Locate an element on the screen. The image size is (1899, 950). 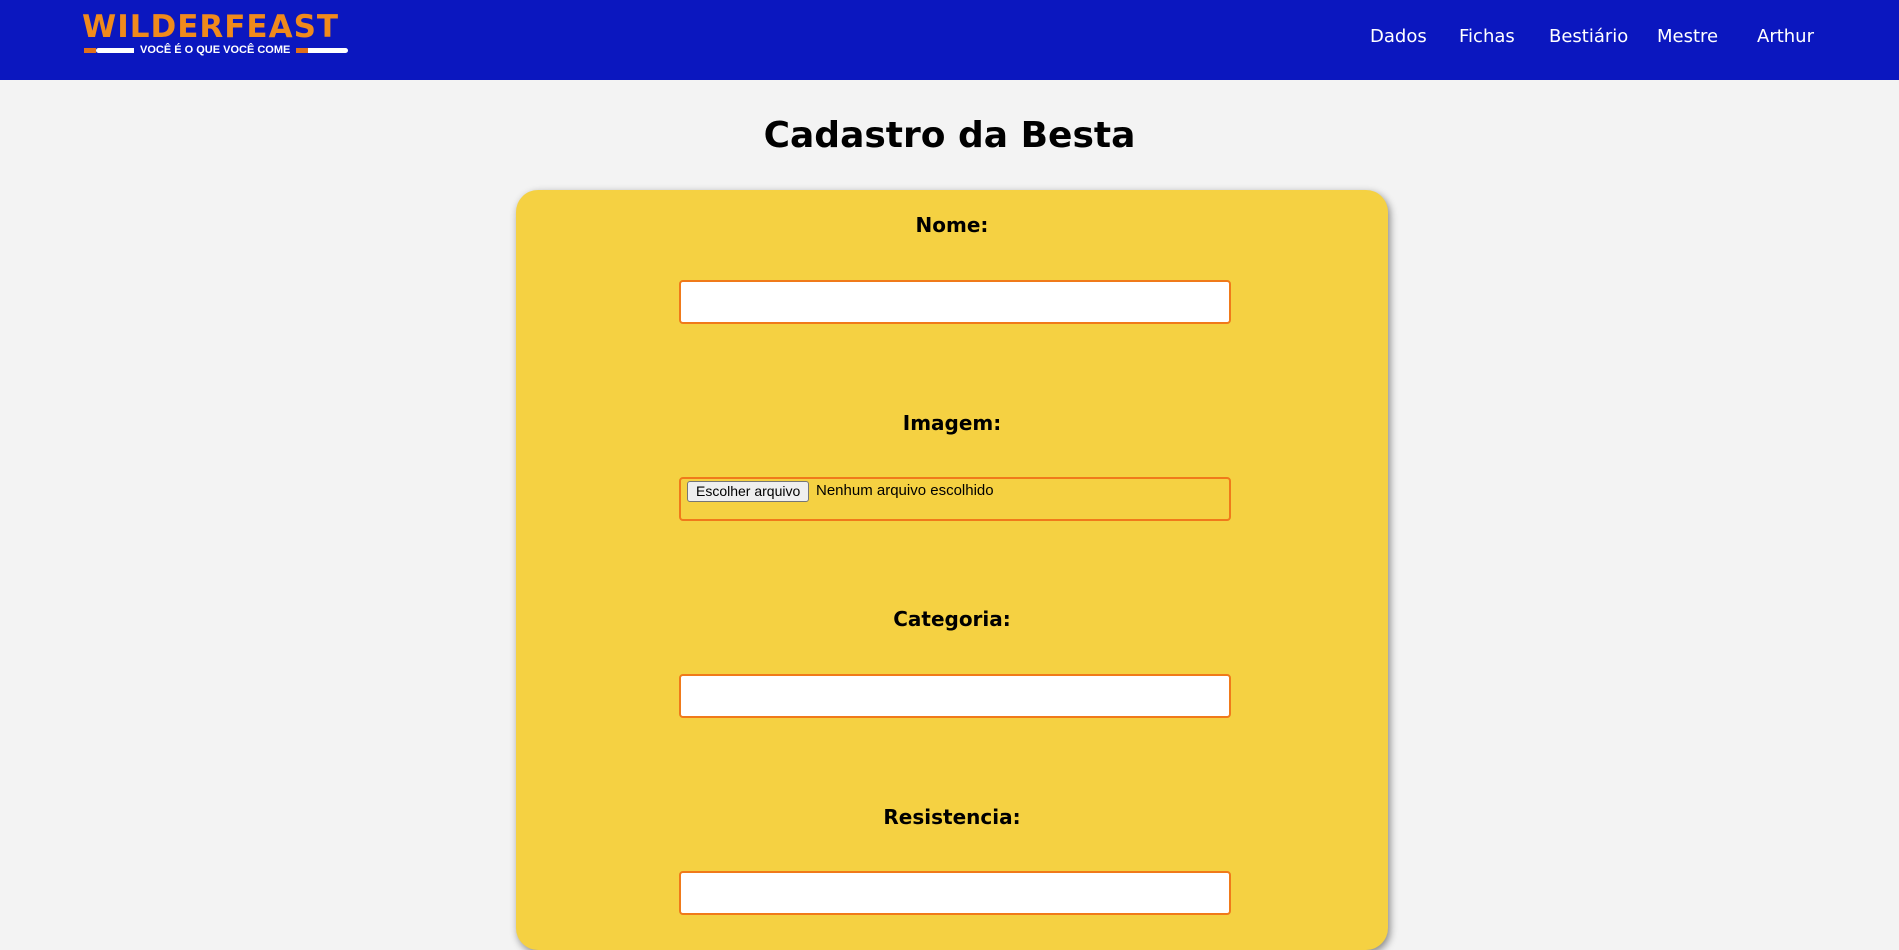
nav-link-fichas: Fichas is located at coordinates (1487, 37).